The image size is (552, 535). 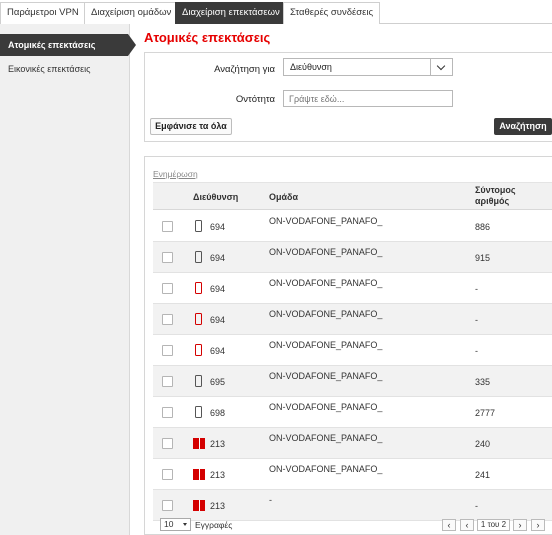 I want to click on next-page-button: ›, so click(x=520, y=525).